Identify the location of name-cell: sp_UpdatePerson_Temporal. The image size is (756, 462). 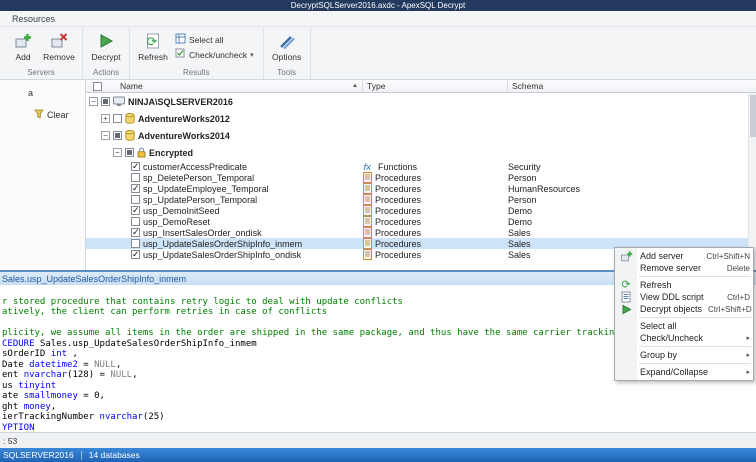
(224, 200).